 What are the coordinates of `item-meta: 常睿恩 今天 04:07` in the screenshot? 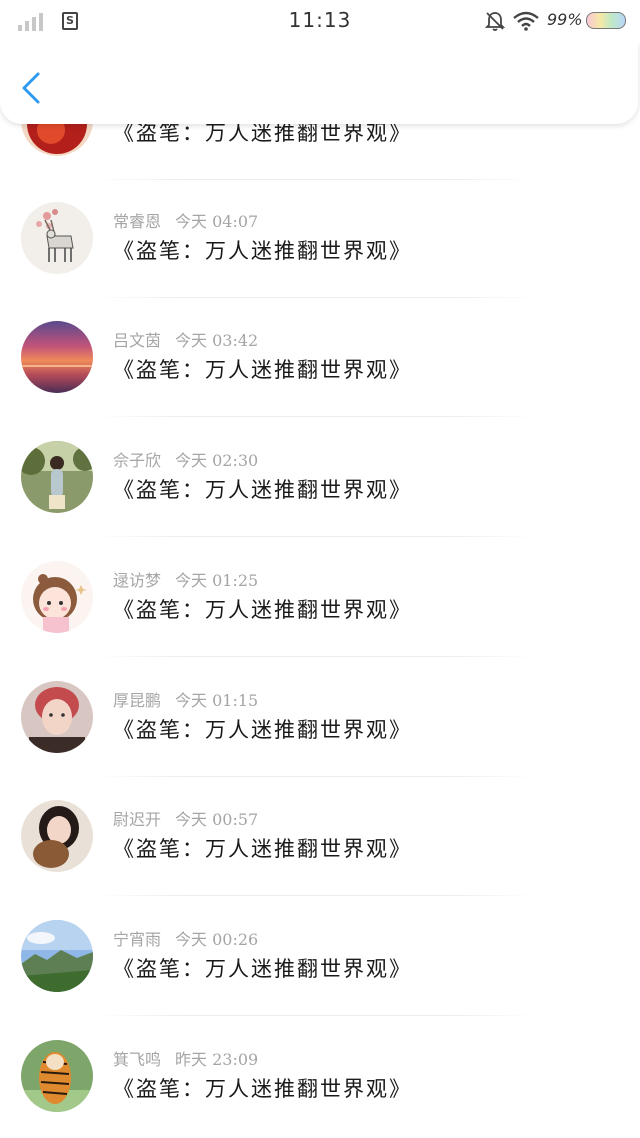 It's located at (185, 220).